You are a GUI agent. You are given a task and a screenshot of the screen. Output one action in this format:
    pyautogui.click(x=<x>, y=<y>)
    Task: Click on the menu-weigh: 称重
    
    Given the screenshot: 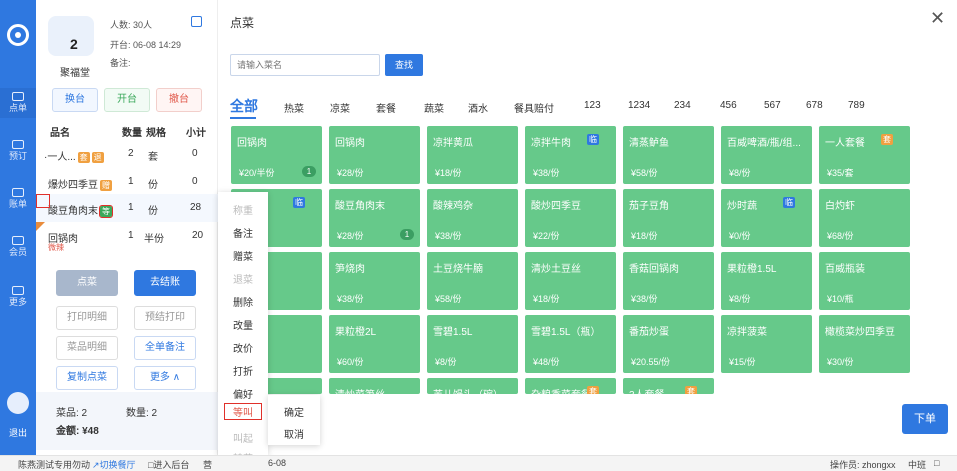 What is the action you would take?
    pyautogui.click(x=243, y=209)
    